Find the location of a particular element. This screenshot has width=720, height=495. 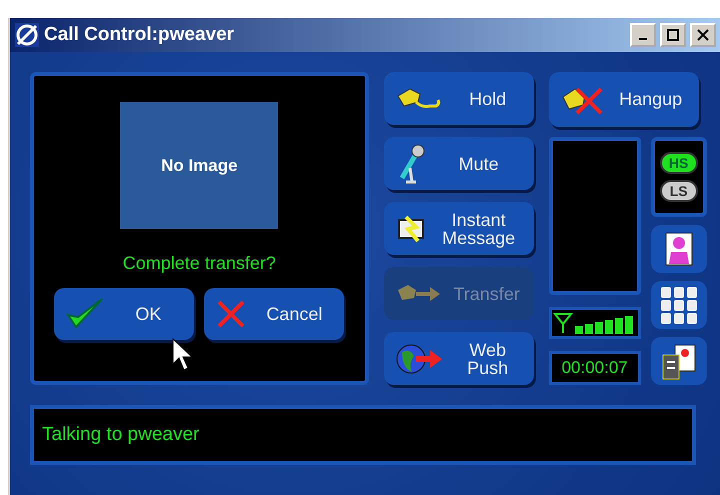

cross-icon is located at coordinates (231, 314).